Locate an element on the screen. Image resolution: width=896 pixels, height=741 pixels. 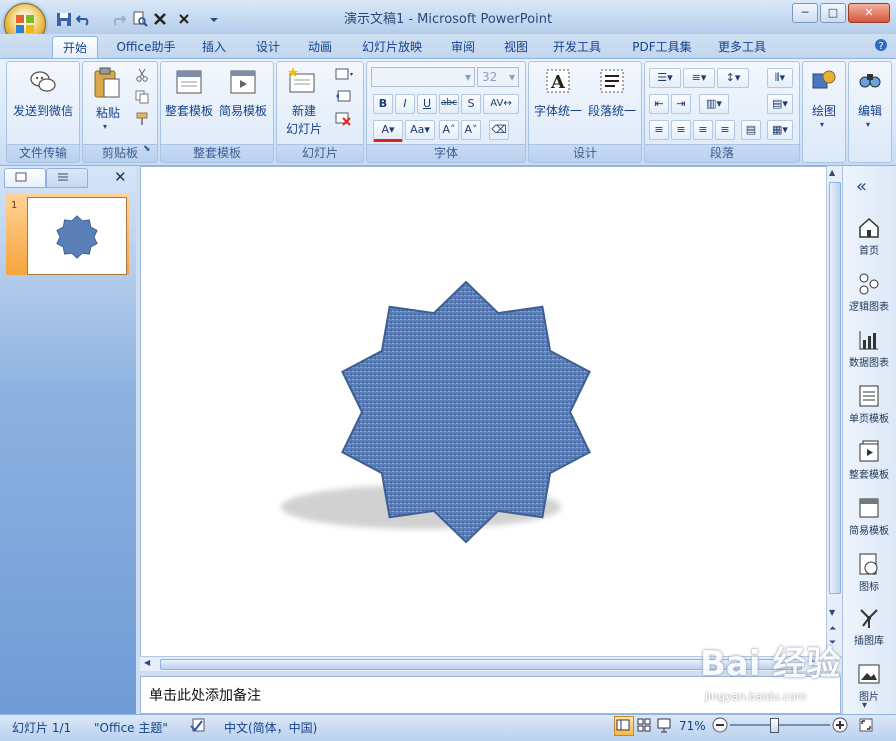
italic-button: I is located at coordinates (405, 104).